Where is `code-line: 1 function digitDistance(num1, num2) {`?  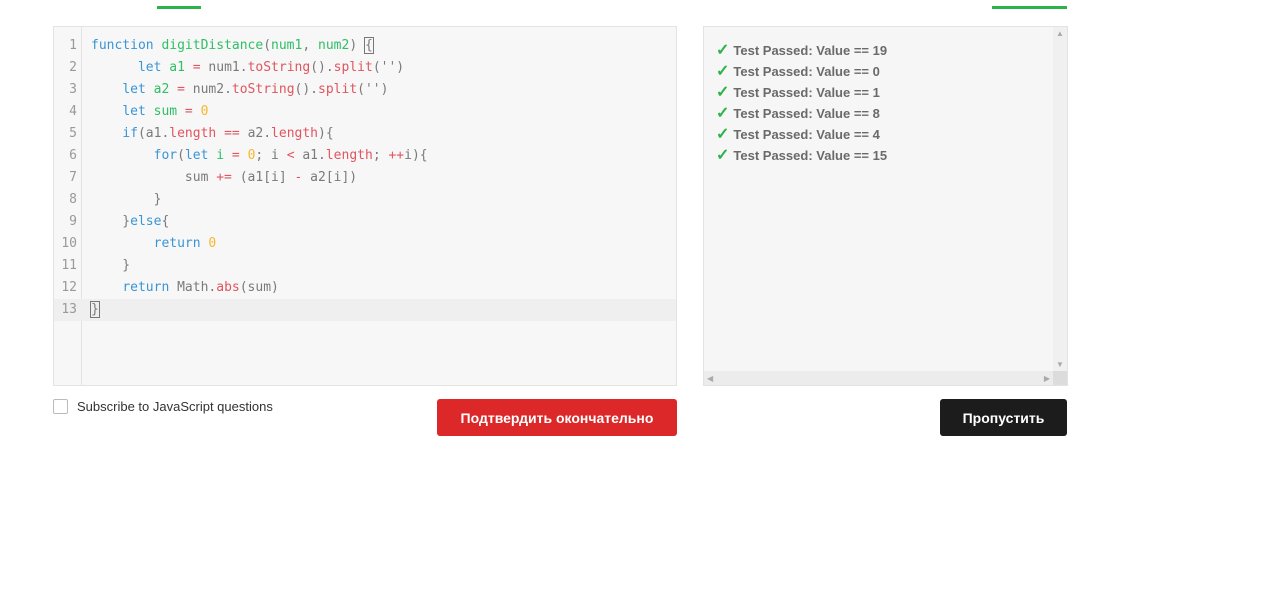 code-line: 1 function digitDistance(num1, num2) { is located at coordinates (365, 46).